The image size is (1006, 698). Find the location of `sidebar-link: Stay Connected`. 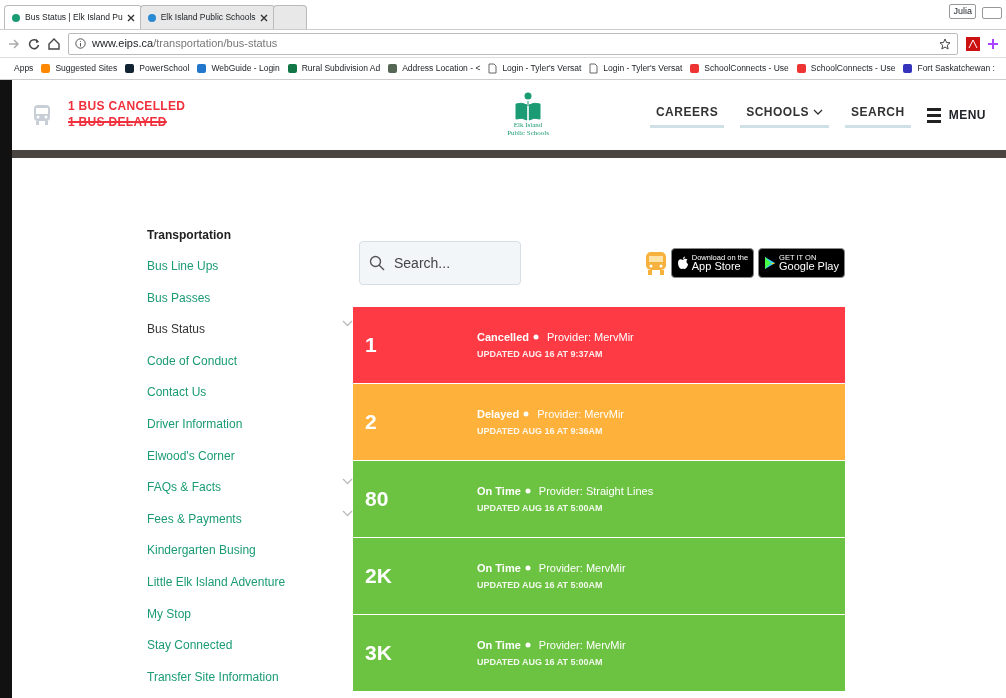

sidebar-link: Stay Connected is located at coordinates (250, 652).